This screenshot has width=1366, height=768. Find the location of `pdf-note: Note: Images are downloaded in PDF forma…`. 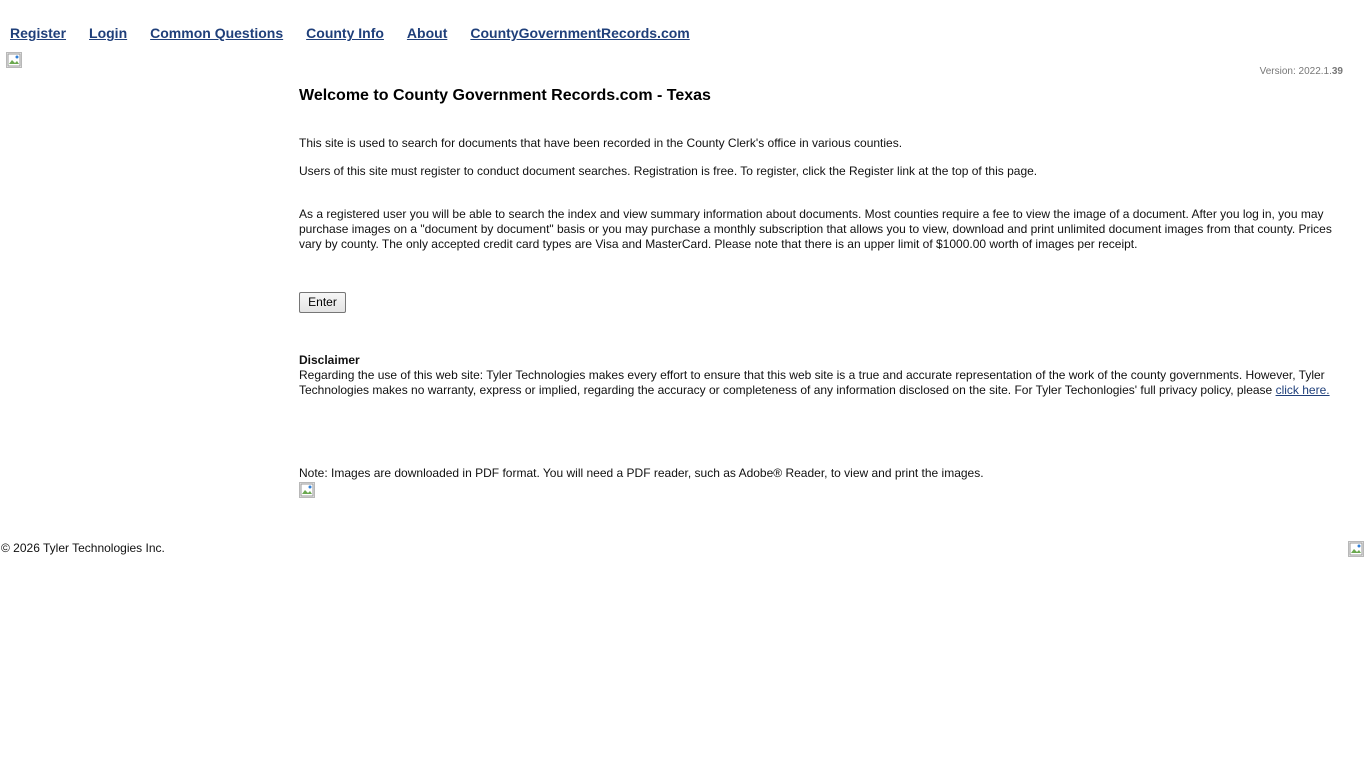

pdf-note: Note: Images are downloaded in PDF forma… is located at coordinates (641, 473).